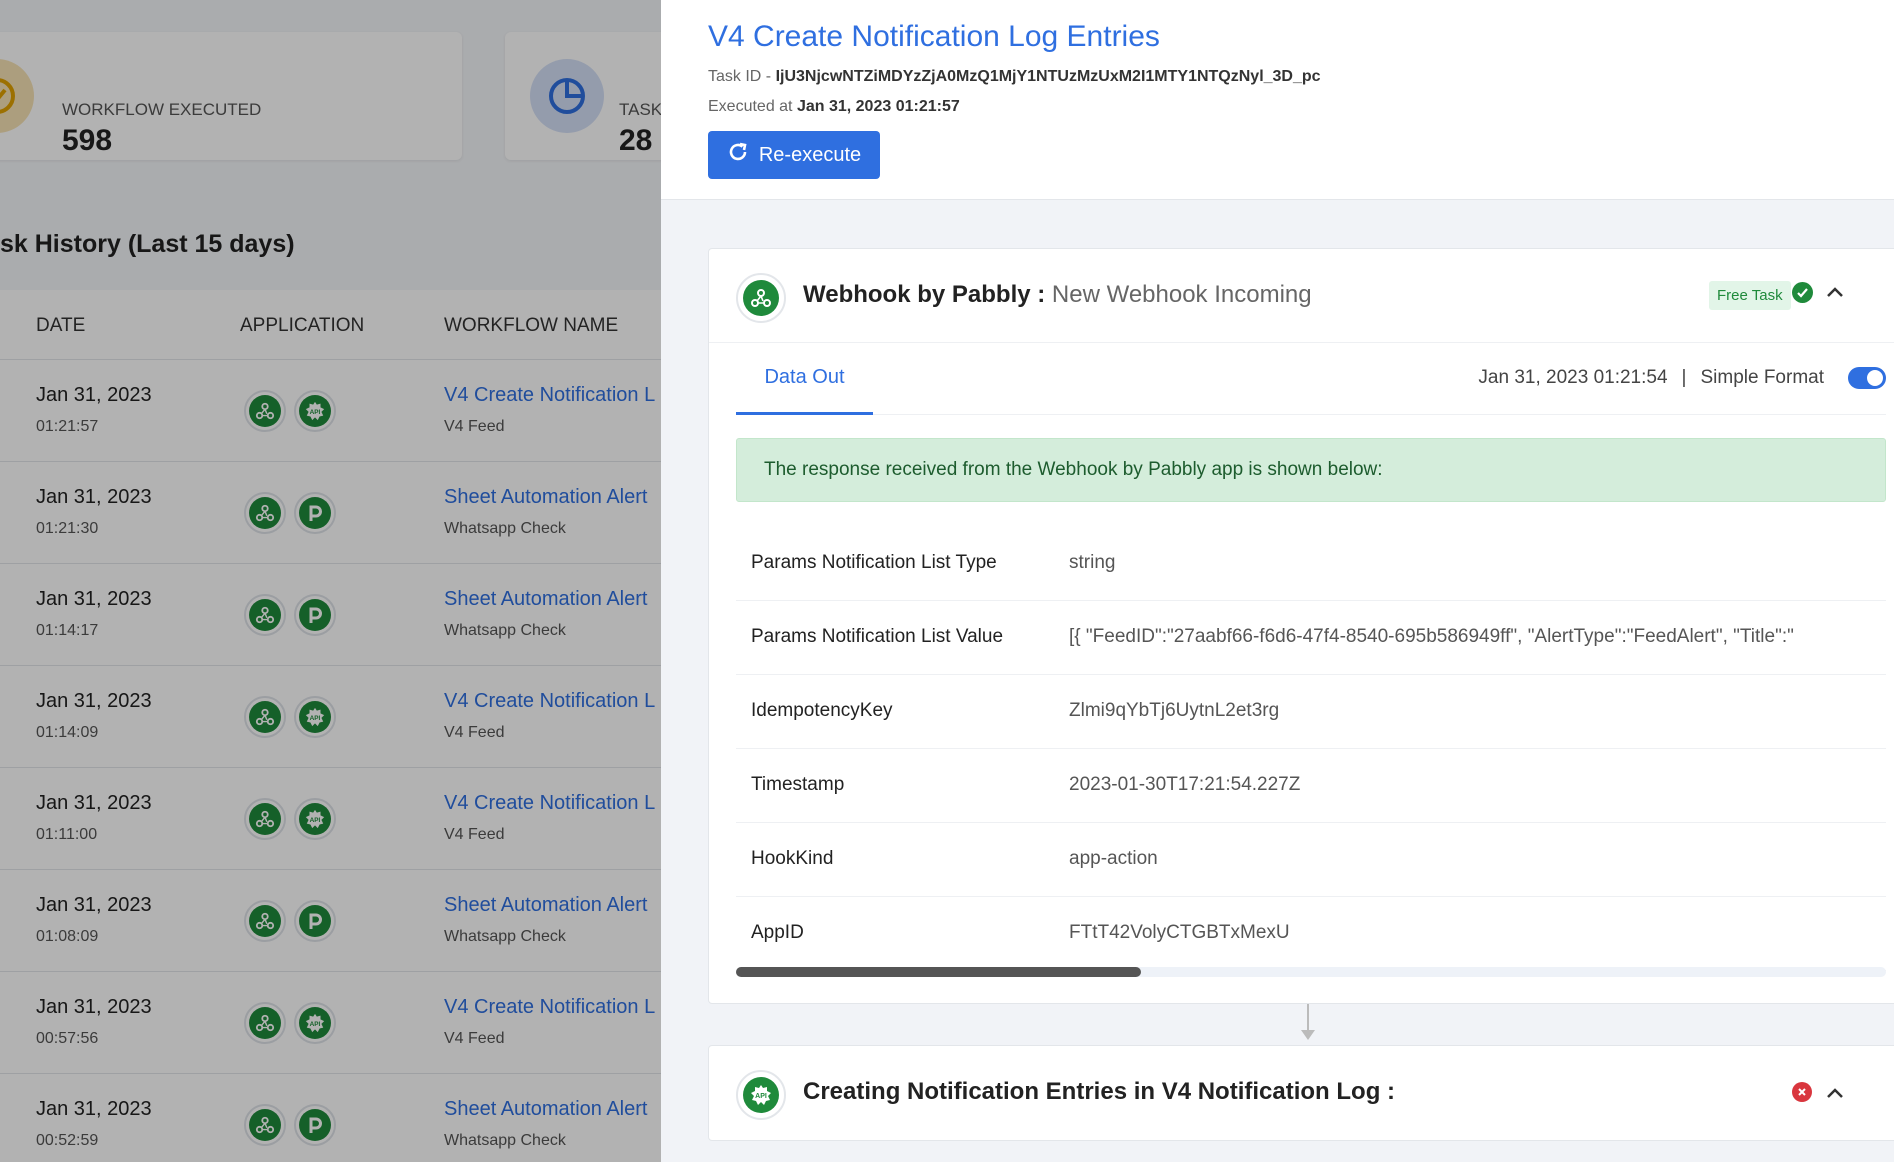 This screenshot has height=1162, width=1894. What do you see at coordinates (874, 562) in the screenshot?
I see `field-key: Params Notification List Type` at bounding box center [874, 562].